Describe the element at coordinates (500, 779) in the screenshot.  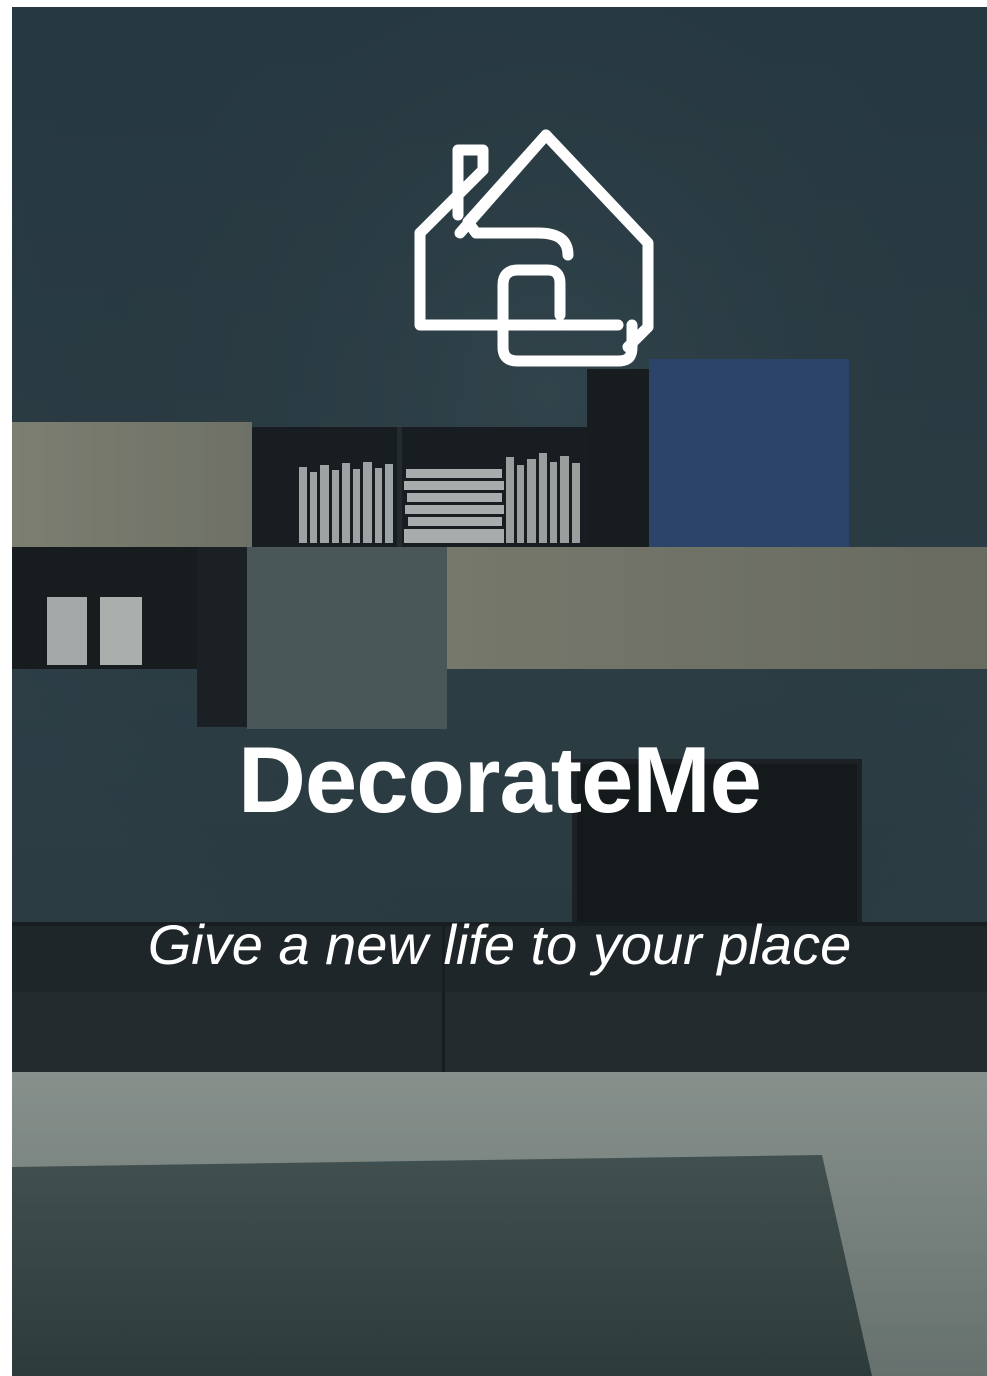
I see `app-name: DecorateMe` at that location.